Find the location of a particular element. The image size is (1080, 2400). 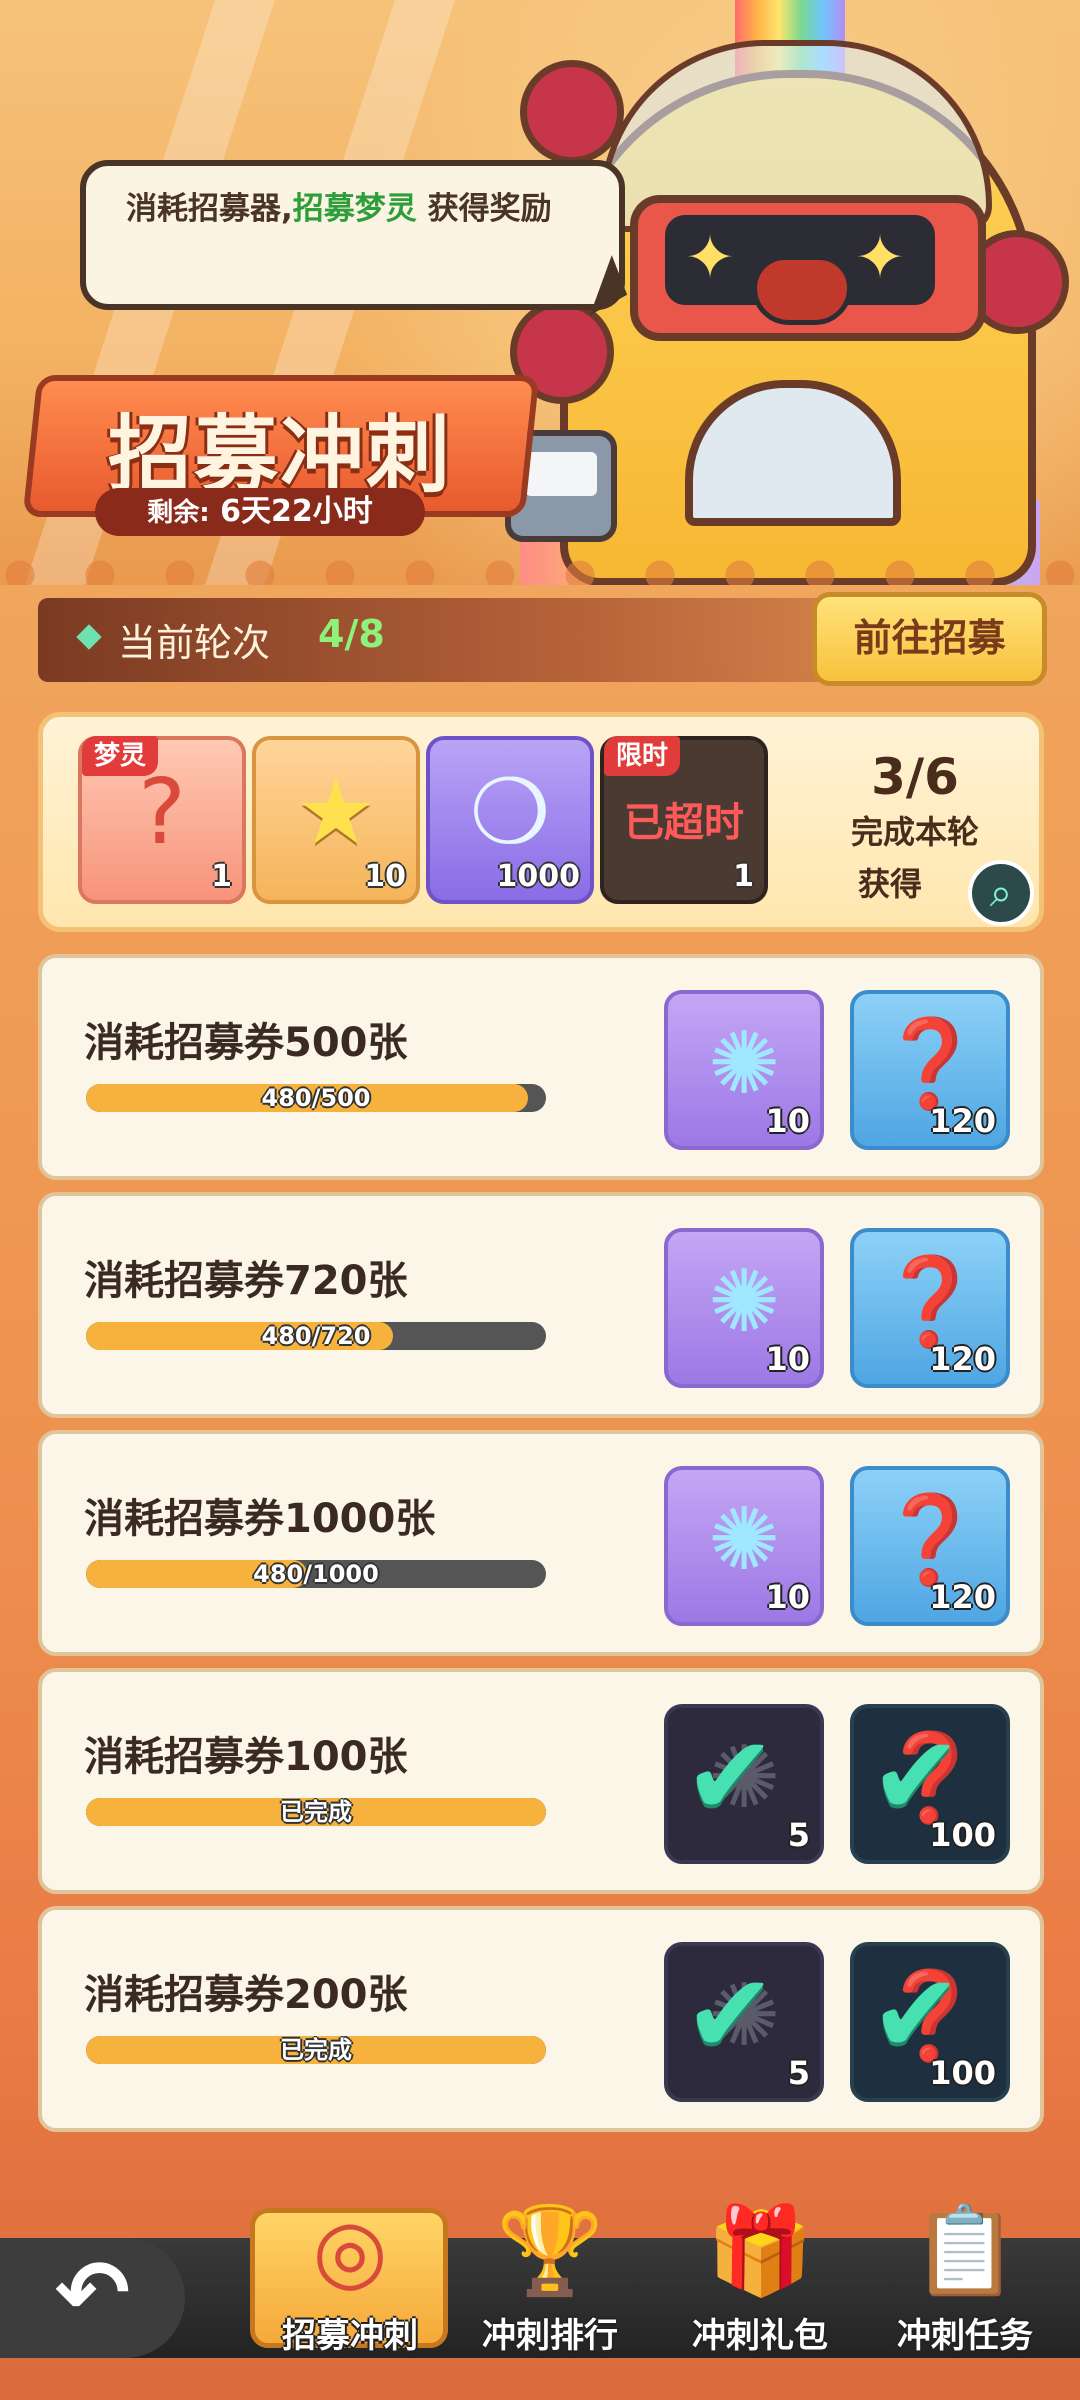

task-title: 消耗招募券200张 is located at coordinates (246, 1995).